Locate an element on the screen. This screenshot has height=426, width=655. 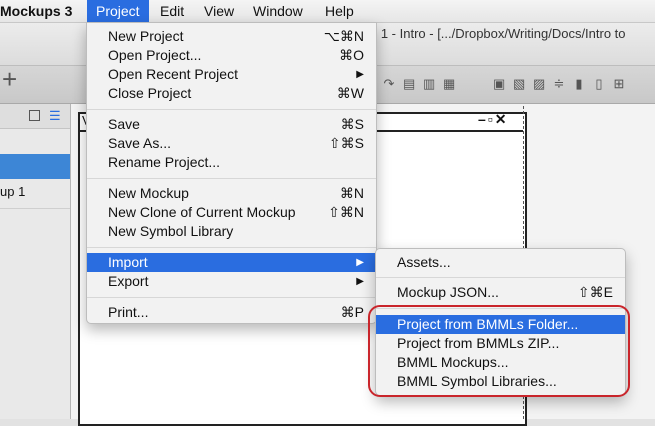
menu-item-label: Close Project is located at coordinates (150, 93).